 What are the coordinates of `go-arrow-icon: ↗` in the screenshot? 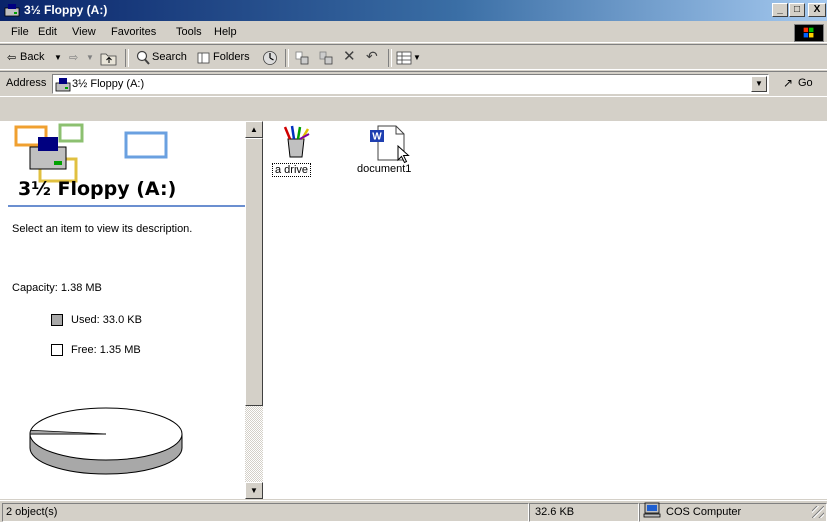 It's located at (788, 83).